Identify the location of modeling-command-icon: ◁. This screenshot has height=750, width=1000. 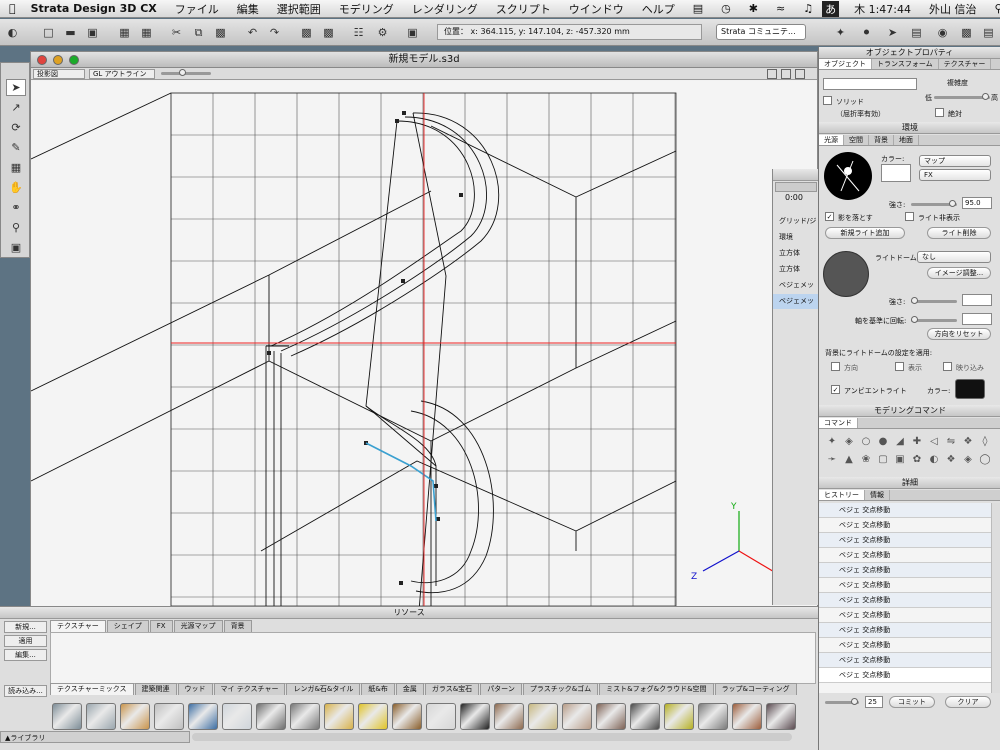
(934, 442).